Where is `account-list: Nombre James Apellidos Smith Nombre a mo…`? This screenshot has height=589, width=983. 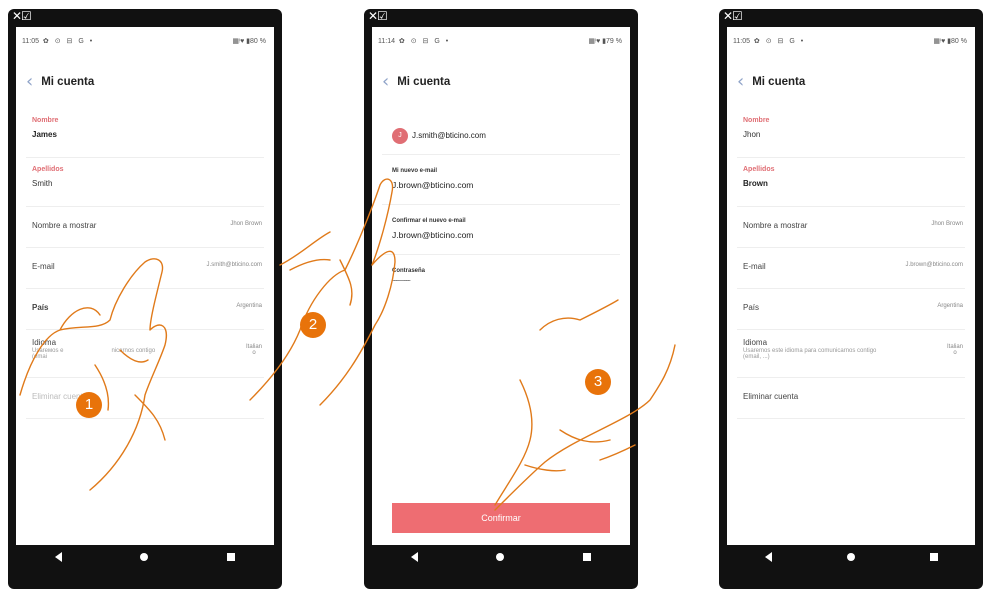 account-list: Nombre James Apellidos Smith Nombre a mo… is located at coordinates (145, 264).